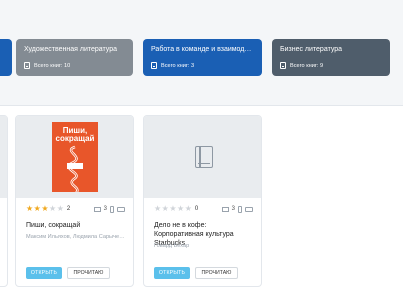 The width and height of the screenshot is (403, 294). What do you see at coordinates (70, 49) in the screenshot?
I see `category-title: Художественная литература` at bounding box center [70, 49].